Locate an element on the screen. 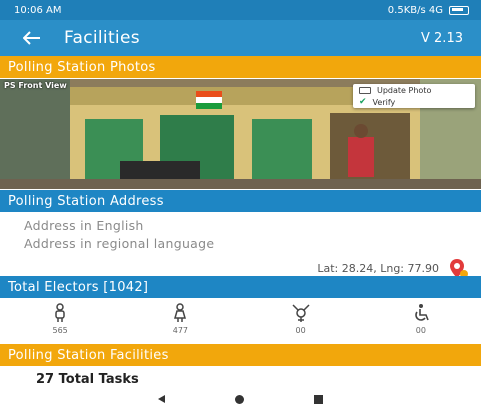  photo-menu: Update Photo ✔ Verify is located at coordinates (414, 96).